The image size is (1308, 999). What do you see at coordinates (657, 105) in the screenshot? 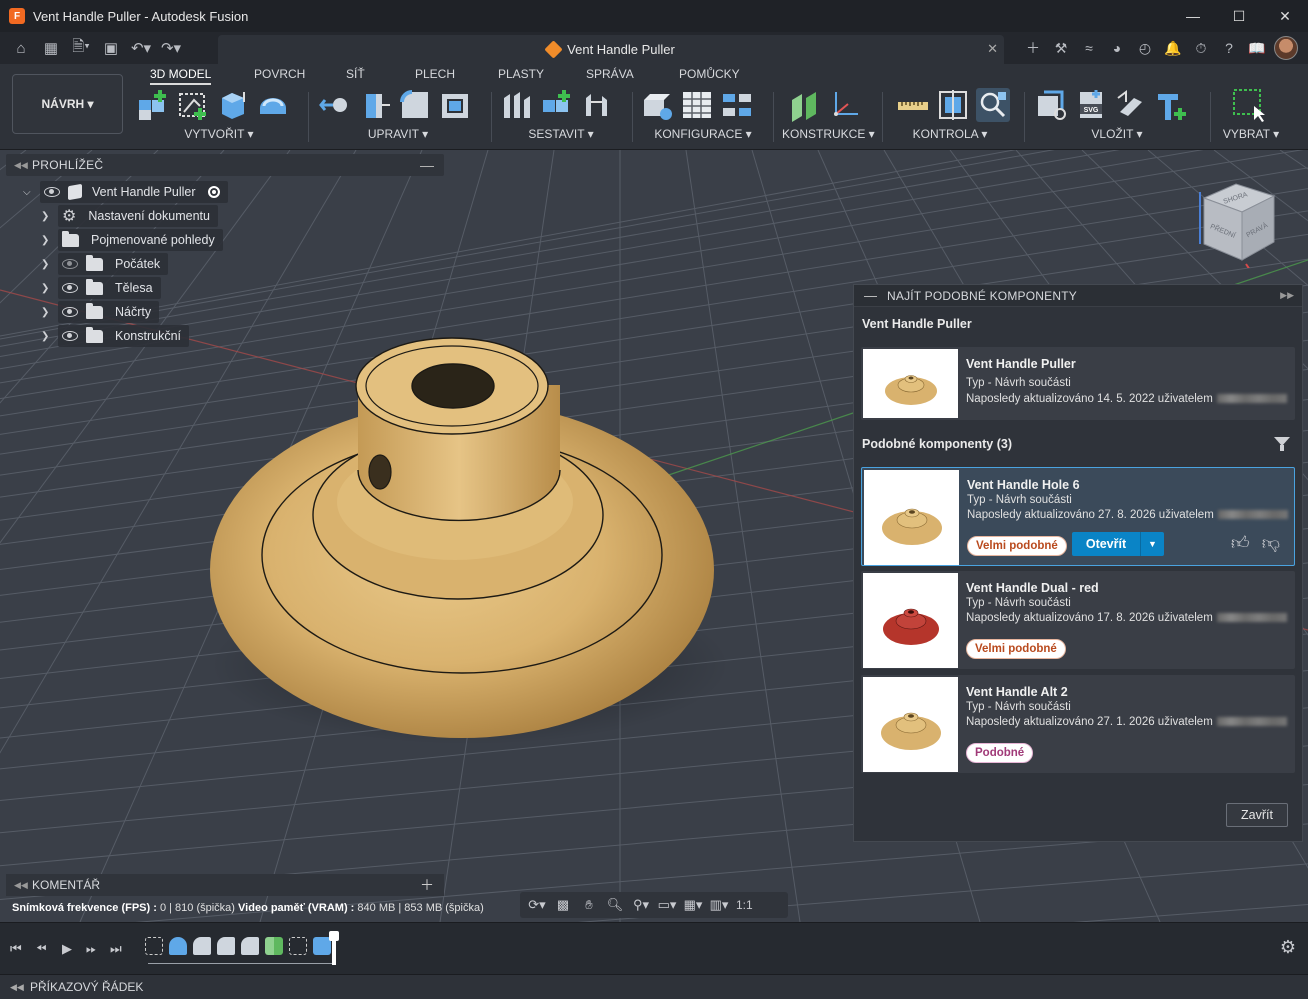
I see `configure-component-icon` at bounding box center [657, 105].